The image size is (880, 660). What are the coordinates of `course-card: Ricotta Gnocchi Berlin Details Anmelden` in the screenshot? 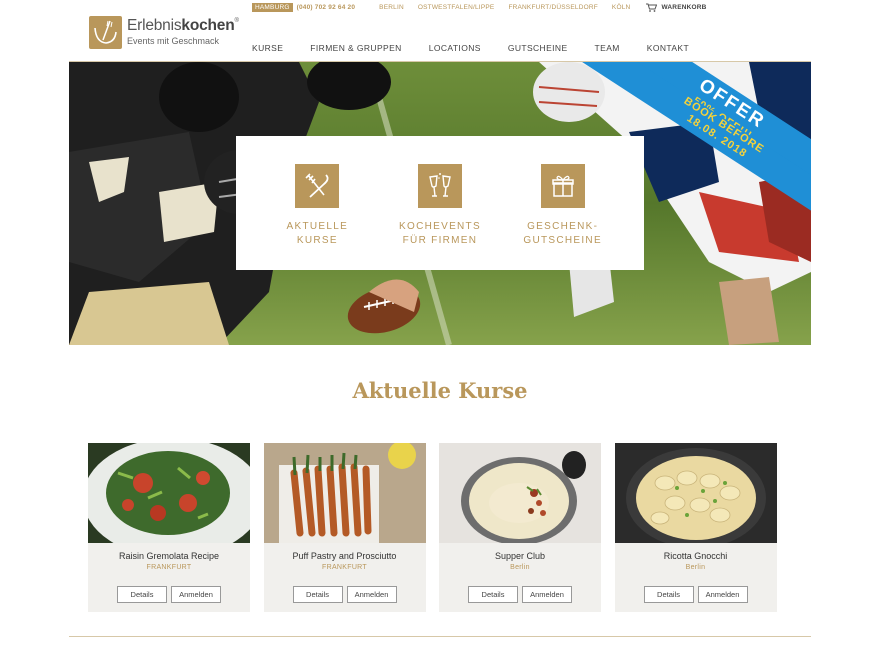 It's located at (695, 527).